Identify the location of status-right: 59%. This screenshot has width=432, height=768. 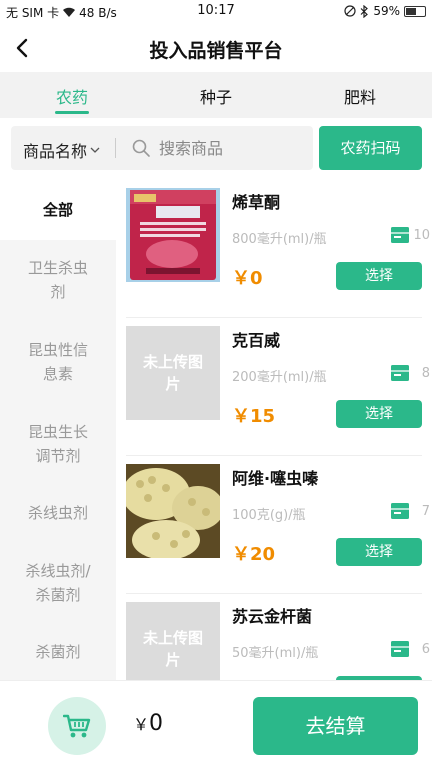
(385, 11).